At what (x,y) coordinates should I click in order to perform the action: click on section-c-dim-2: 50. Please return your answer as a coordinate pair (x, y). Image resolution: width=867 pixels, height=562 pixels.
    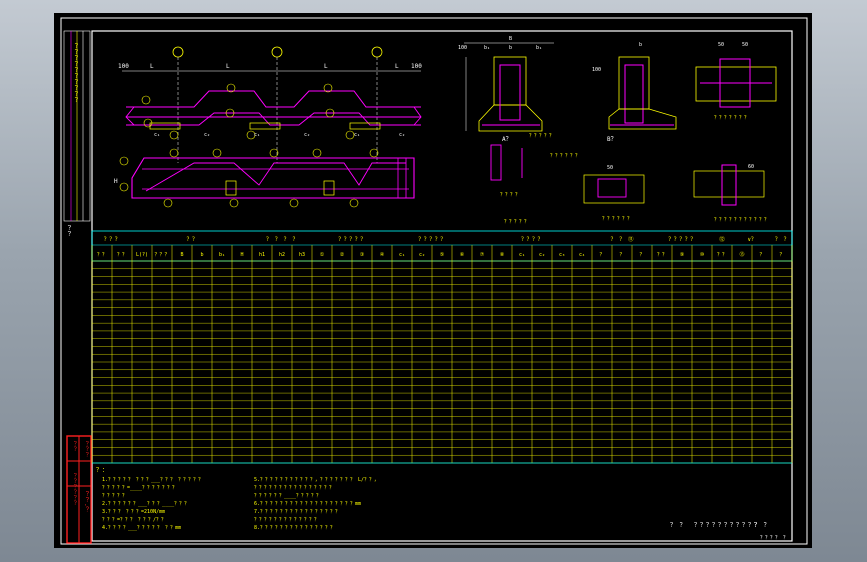
    Looking at the image, I should click on (745, 45).